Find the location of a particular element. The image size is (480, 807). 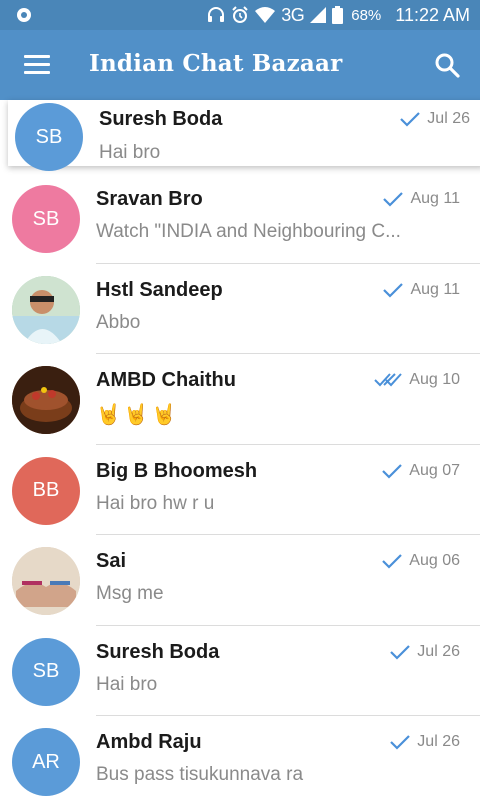

alarm-icon is located at coordinates (240, 14).